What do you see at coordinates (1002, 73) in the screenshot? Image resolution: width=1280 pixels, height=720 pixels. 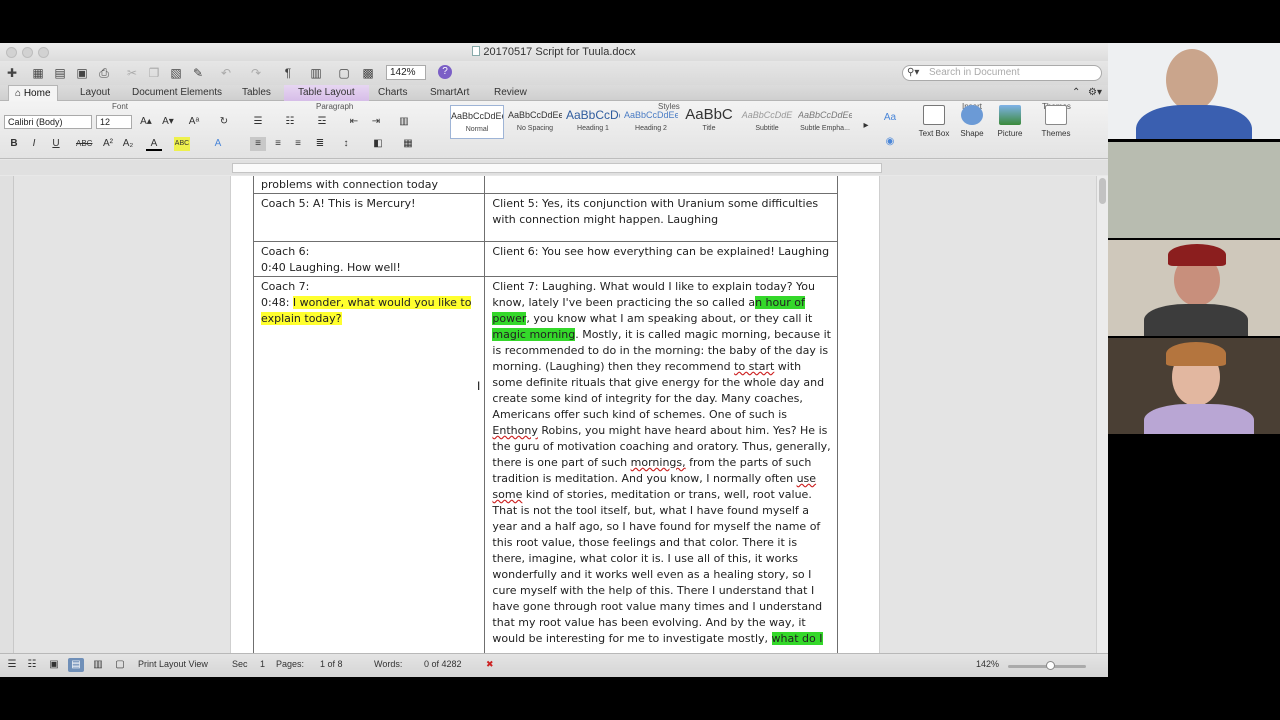 I see `search-input: ⚲▾ Search in Document` at bounding box center [1002, 73].